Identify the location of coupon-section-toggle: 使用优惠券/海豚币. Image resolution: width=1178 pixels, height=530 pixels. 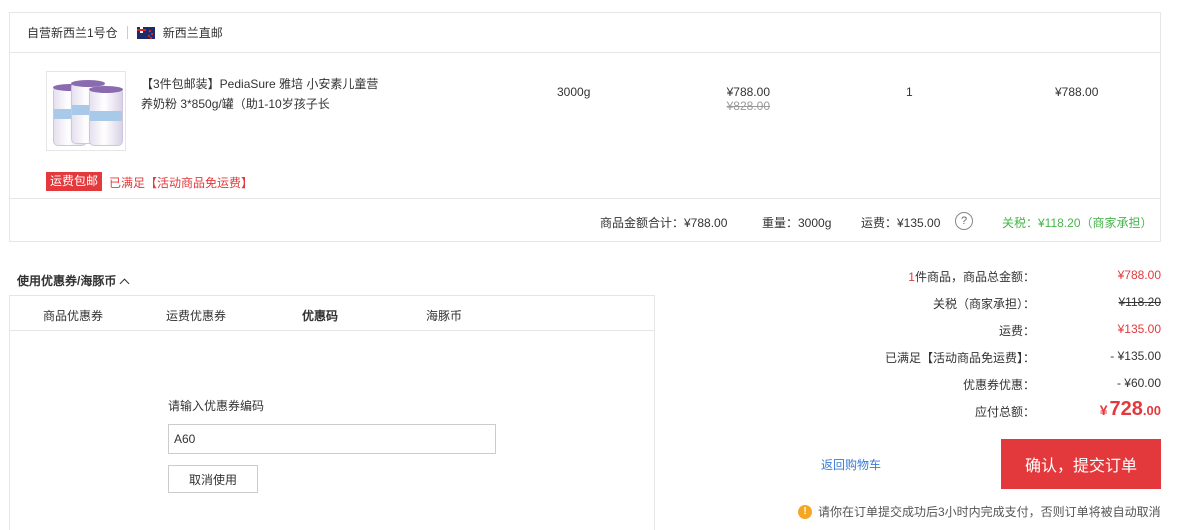
(73, 280).